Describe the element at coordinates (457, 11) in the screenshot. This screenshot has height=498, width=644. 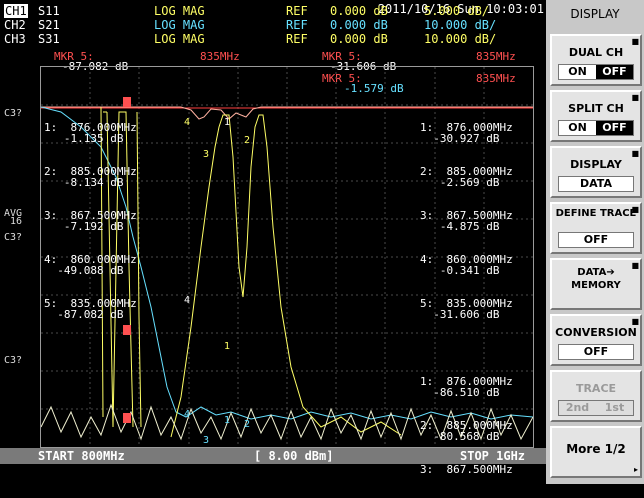
I see `scale: 5.000 dB/` at that location.